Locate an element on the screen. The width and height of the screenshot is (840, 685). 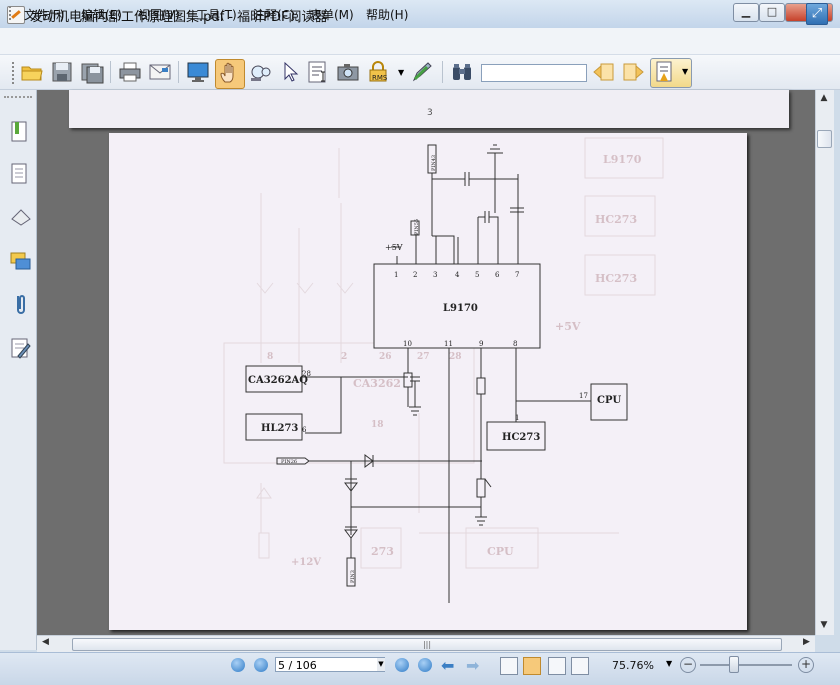
fullscreen-view-icon is located at coordinates (198, 72).